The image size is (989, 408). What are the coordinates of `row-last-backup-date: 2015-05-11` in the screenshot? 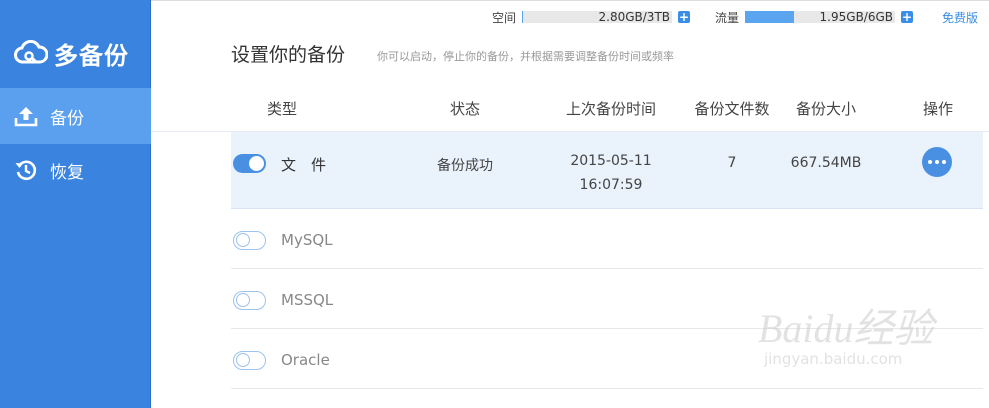 It's located at (611, 161).